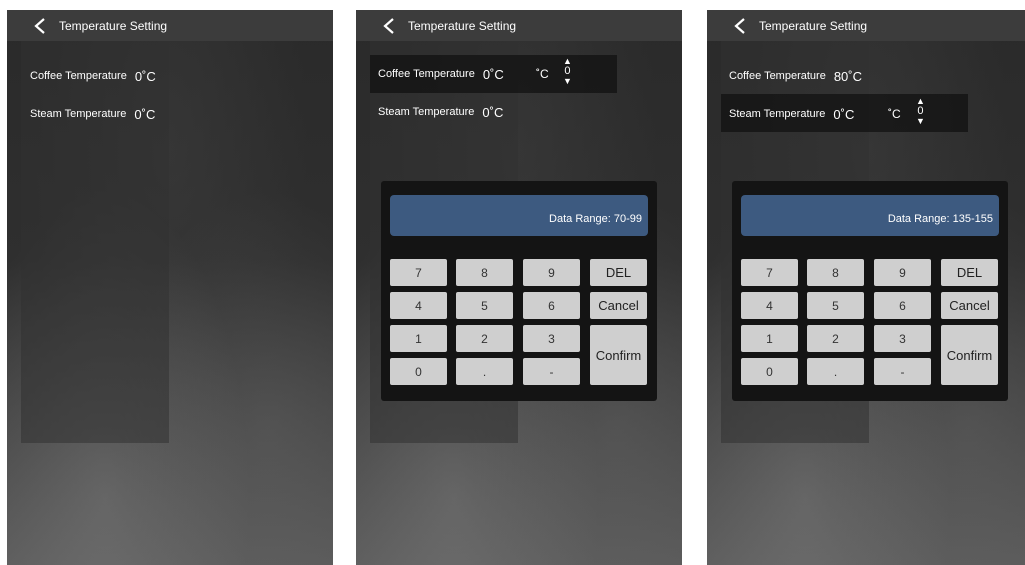 The height and width of the screenshot is (565, 1025). What do you see at coordinates (870, 215) in the screenshot?
I see `keypad-display: Data Range: 135-155` at bounding box center [870, 215].